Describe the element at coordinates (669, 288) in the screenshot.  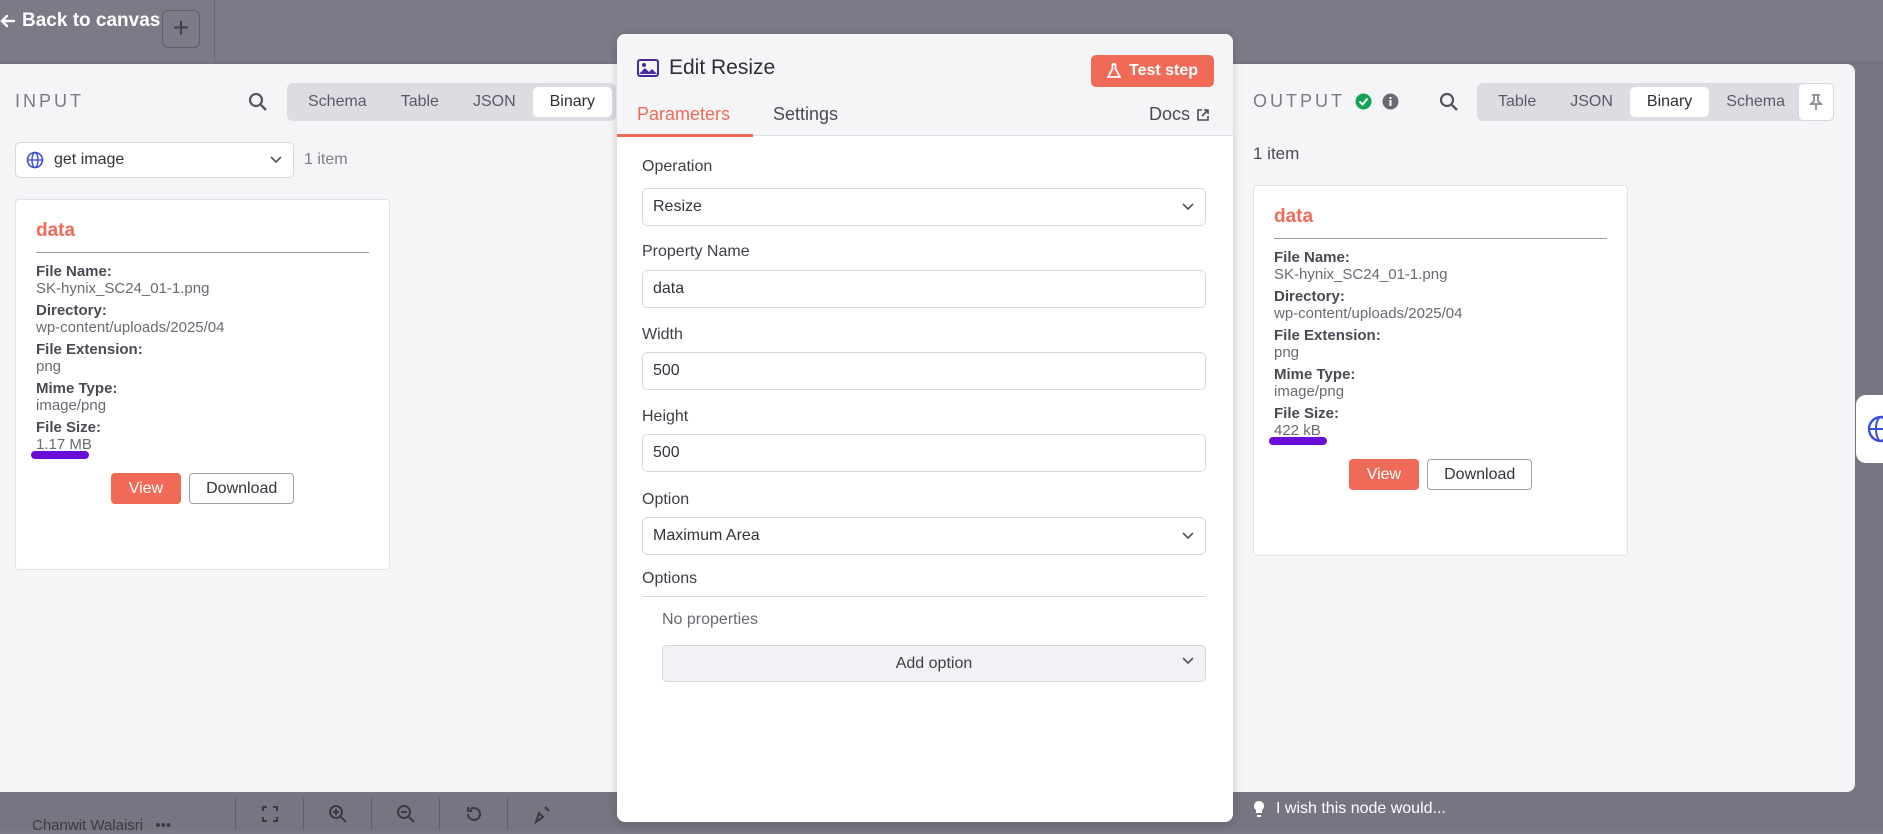
I see `property-name-value: data` at that location.